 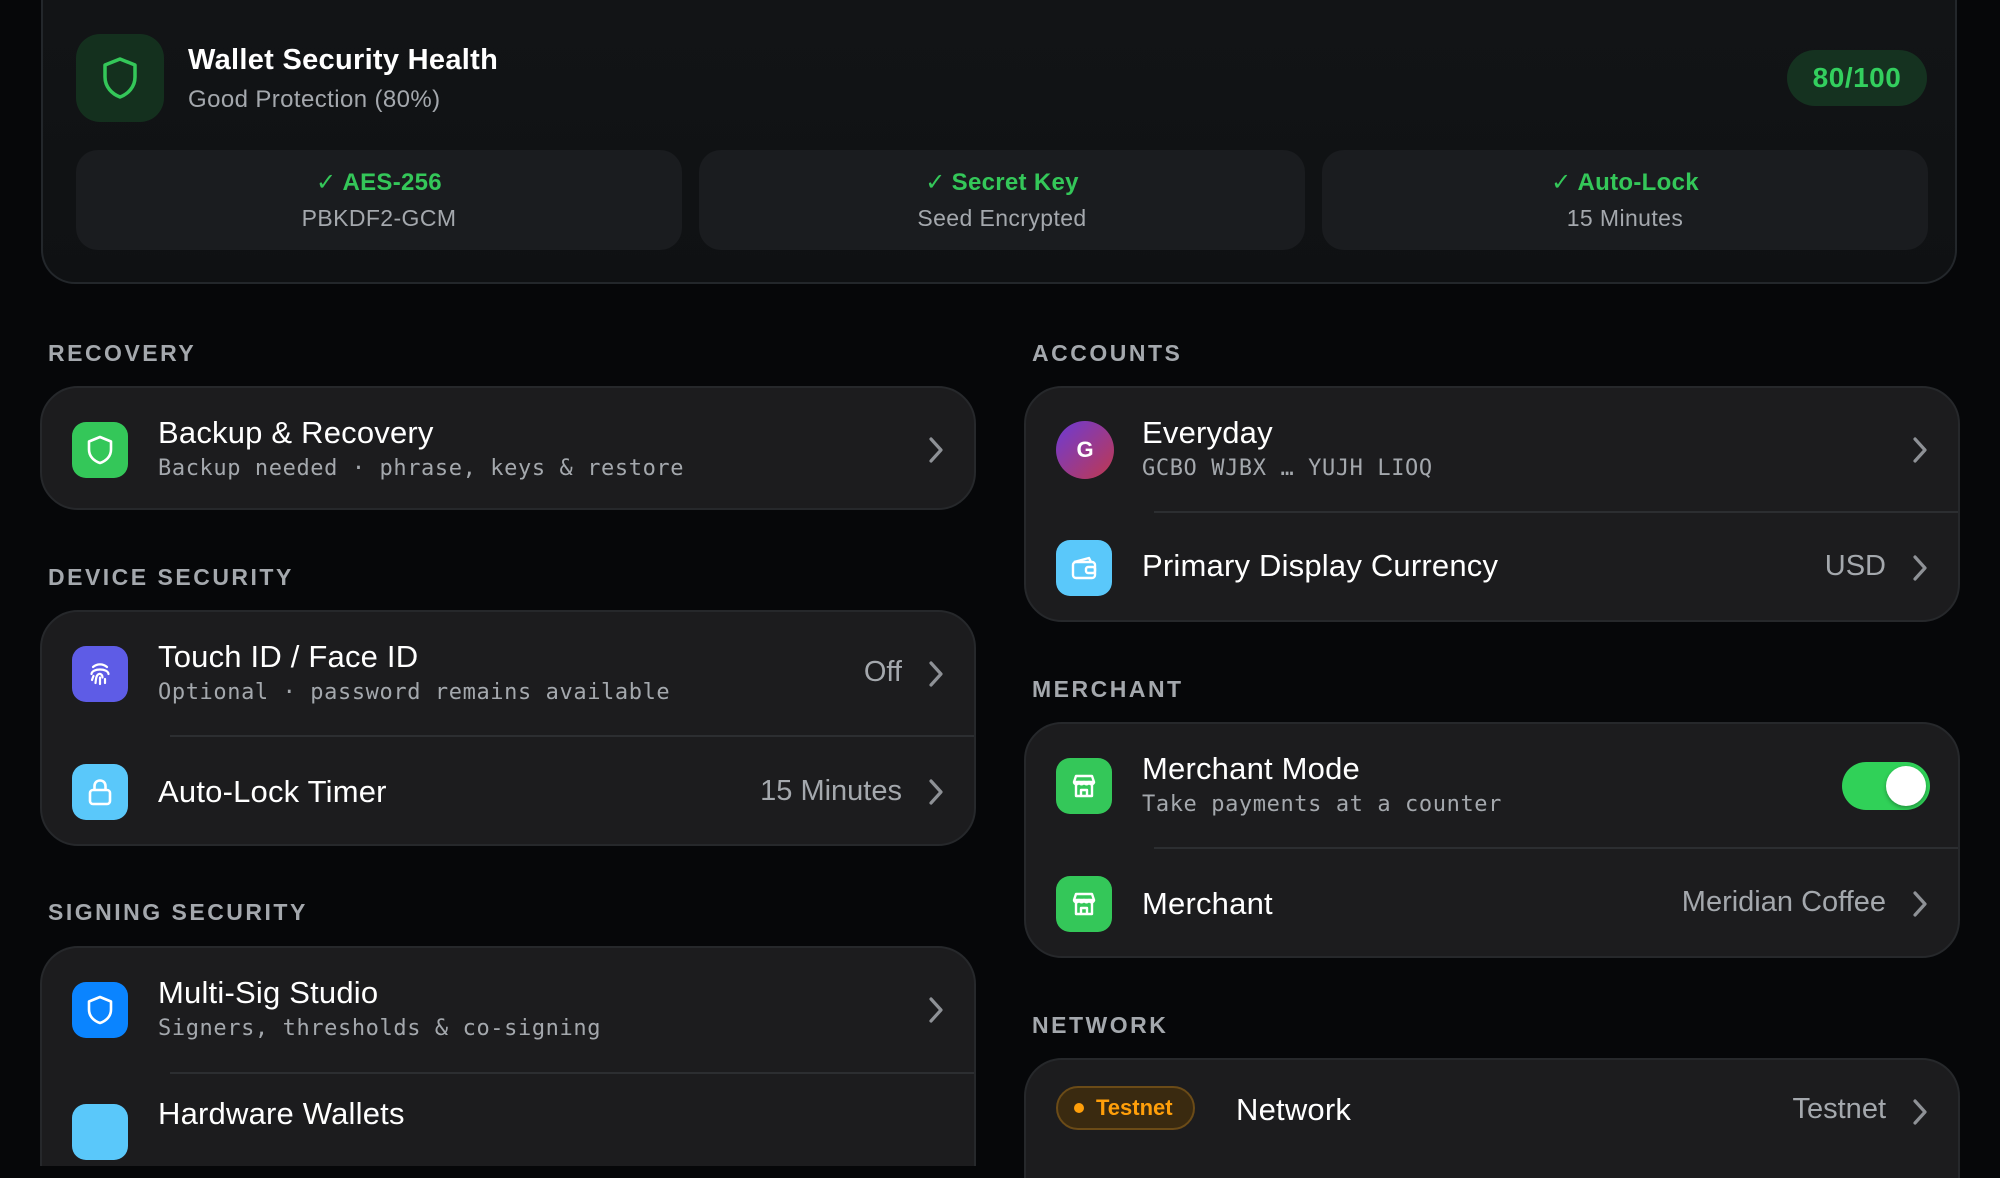 I want to click on network-value: Testnet, so click(x=1839, y=1109).